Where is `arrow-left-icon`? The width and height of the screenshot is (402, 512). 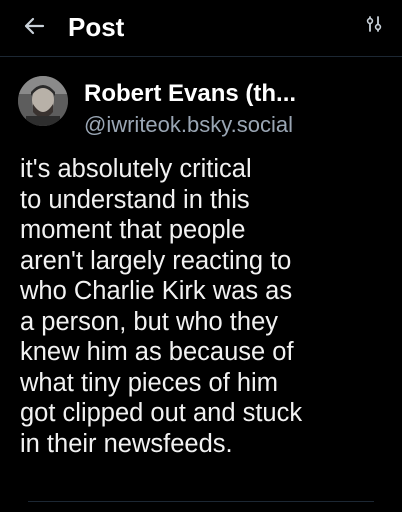
arrow-left-icon is located at coordinates (34, 28).